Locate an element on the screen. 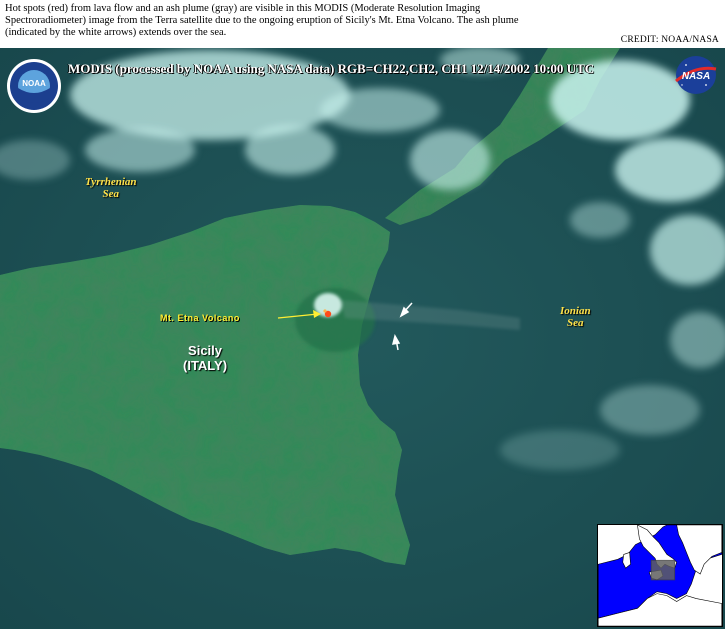  tyrrhenian-sea-label: Tyrrhenian Sea is located at coordinates (111, 188).